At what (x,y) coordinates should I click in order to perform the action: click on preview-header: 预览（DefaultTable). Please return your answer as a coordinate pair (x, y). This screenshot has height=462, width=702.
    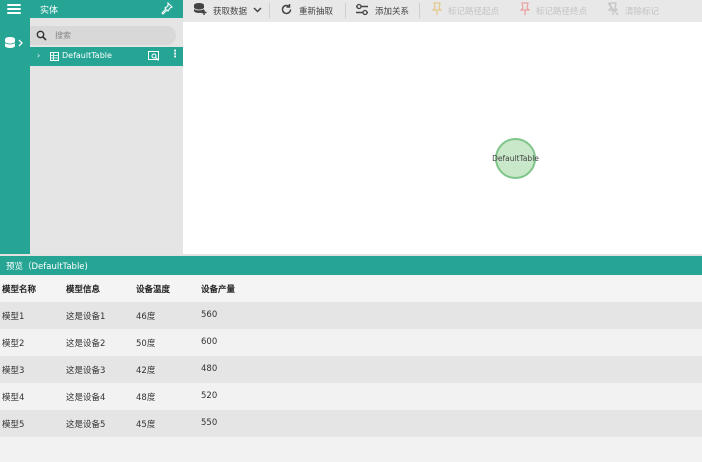
    Looking at the image, I should click on (351, 265).